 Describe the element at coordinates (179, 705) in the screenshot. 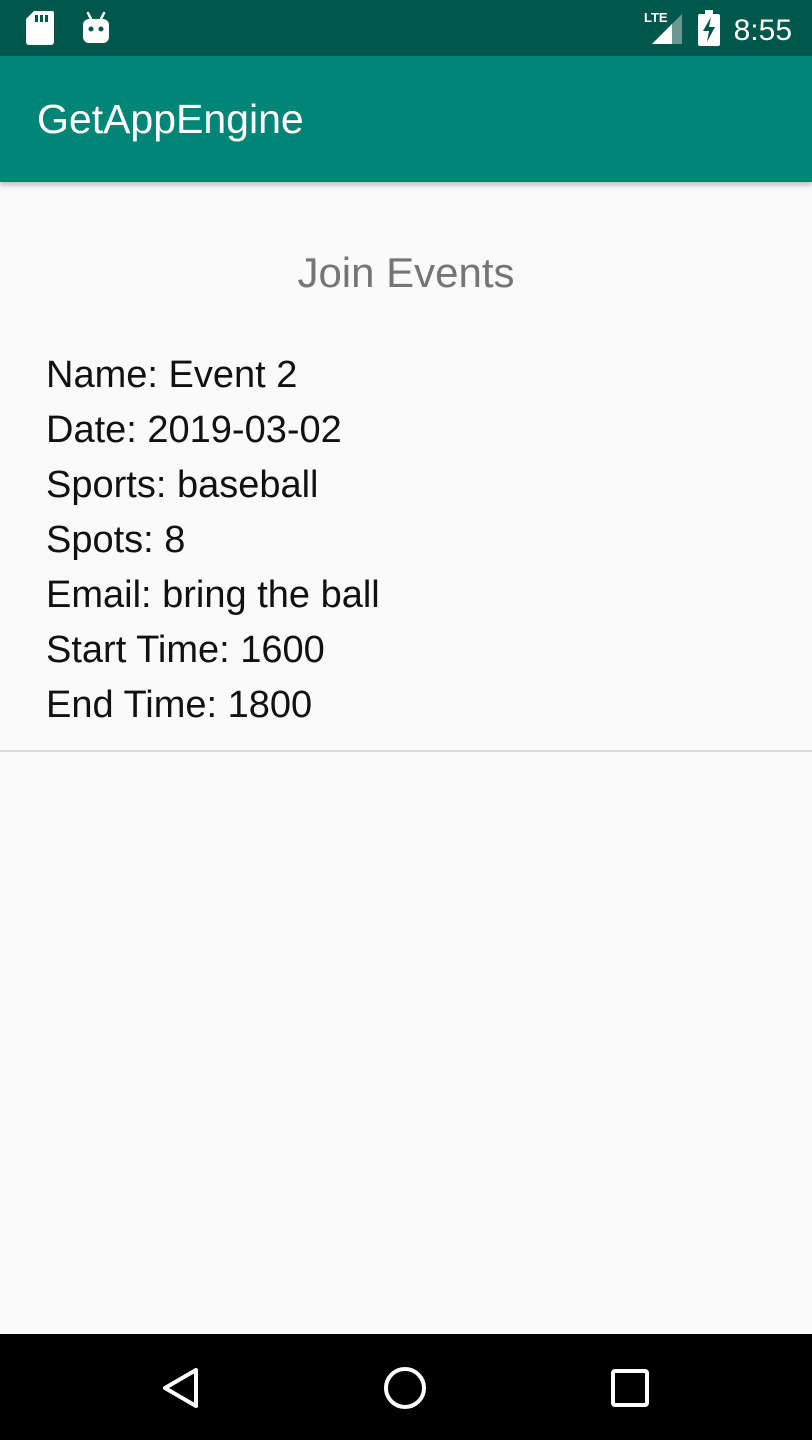

I see `event-end-time: End Time: 1800` at that location.